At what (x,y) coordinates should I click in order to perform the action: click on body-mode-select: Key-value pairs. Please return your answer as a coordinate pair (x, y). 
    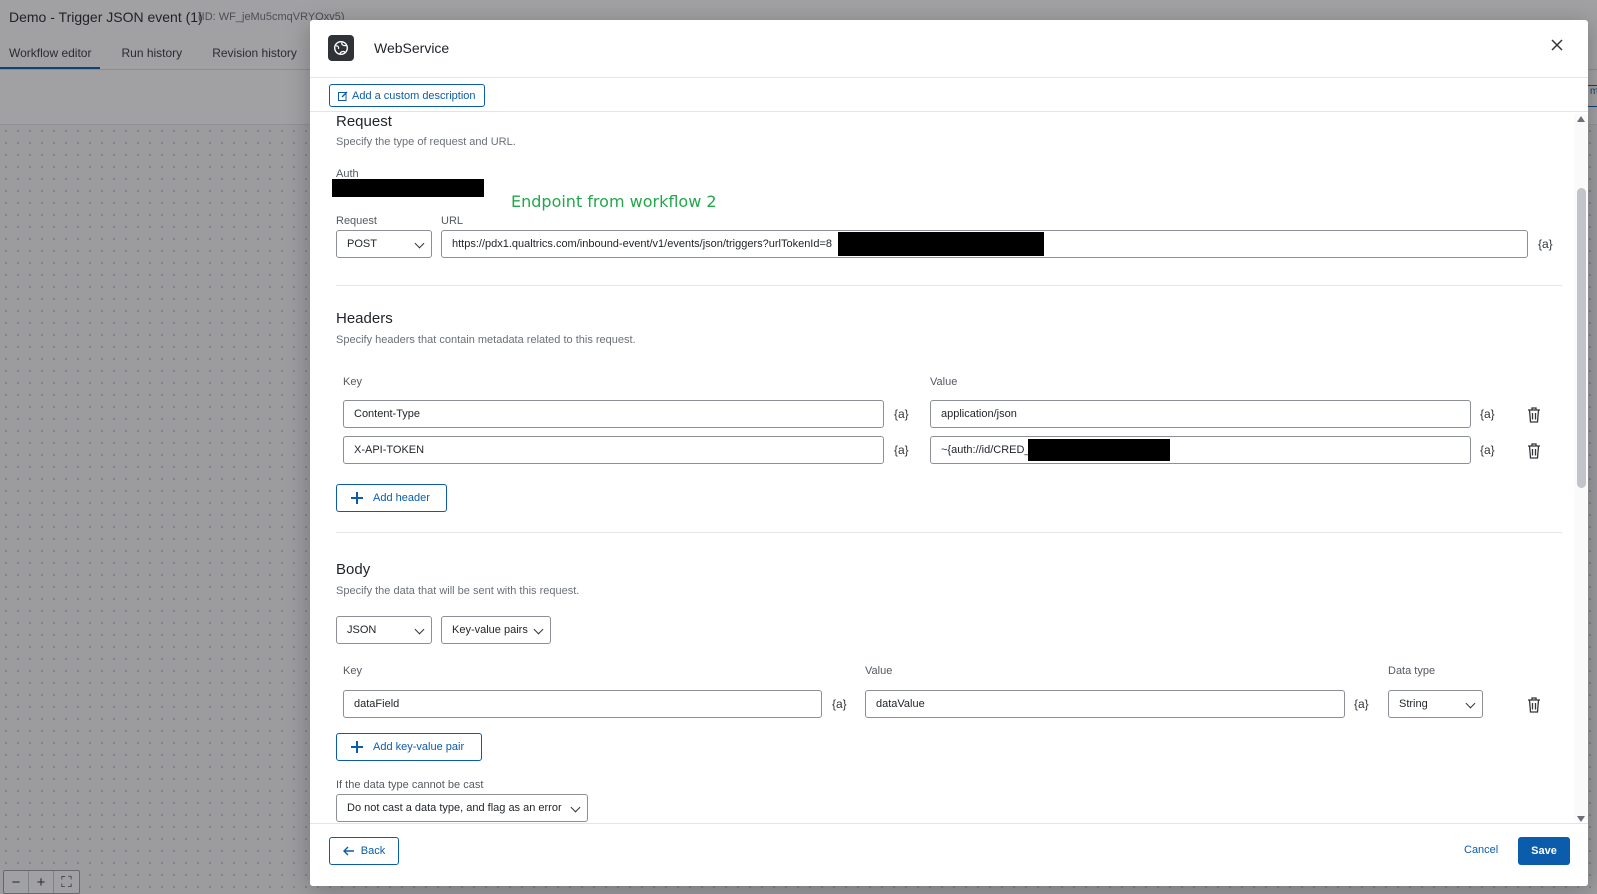
    Looking at the image, I should click on (496, 630).